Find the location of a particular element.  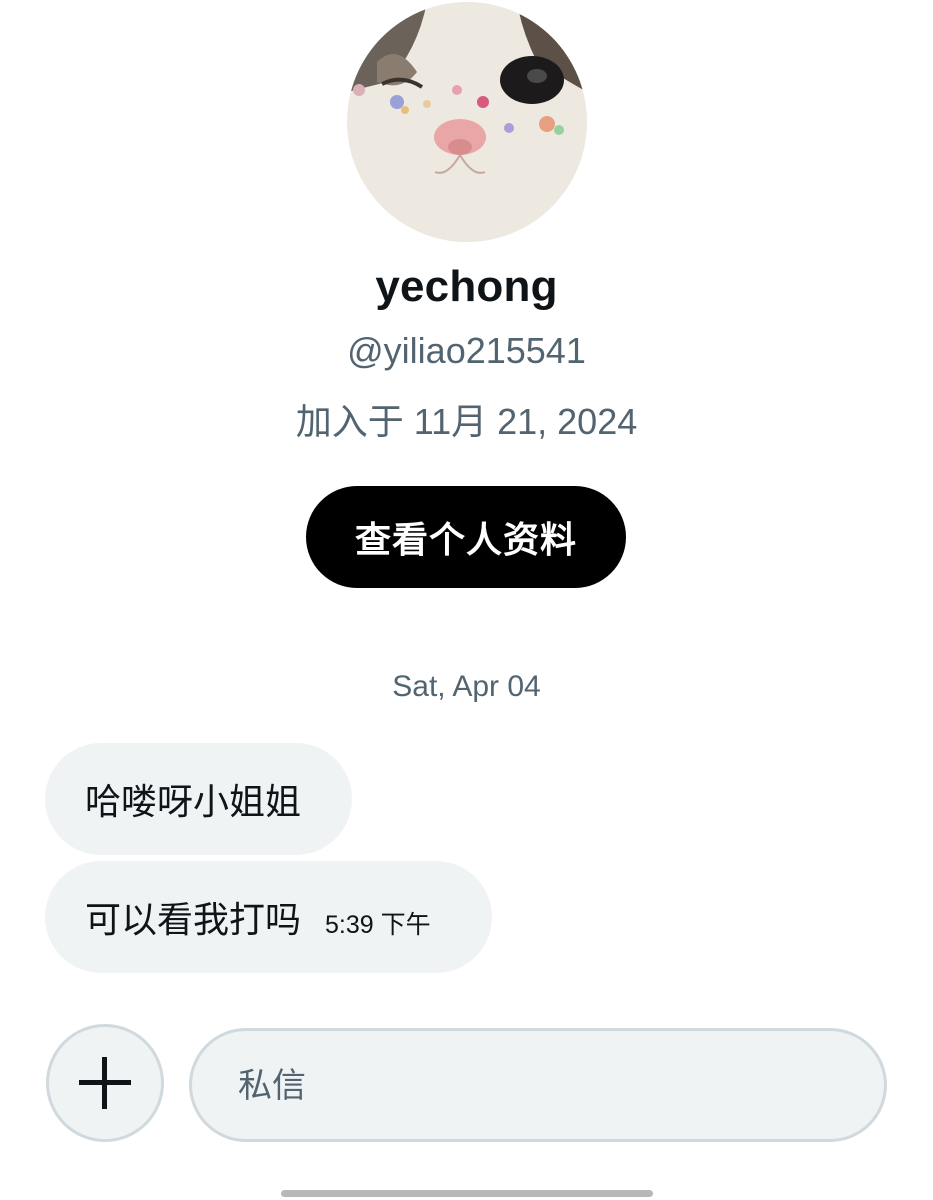

message-bubble: 哈喽呀小姐姐 is located at coordinates (198, 799).